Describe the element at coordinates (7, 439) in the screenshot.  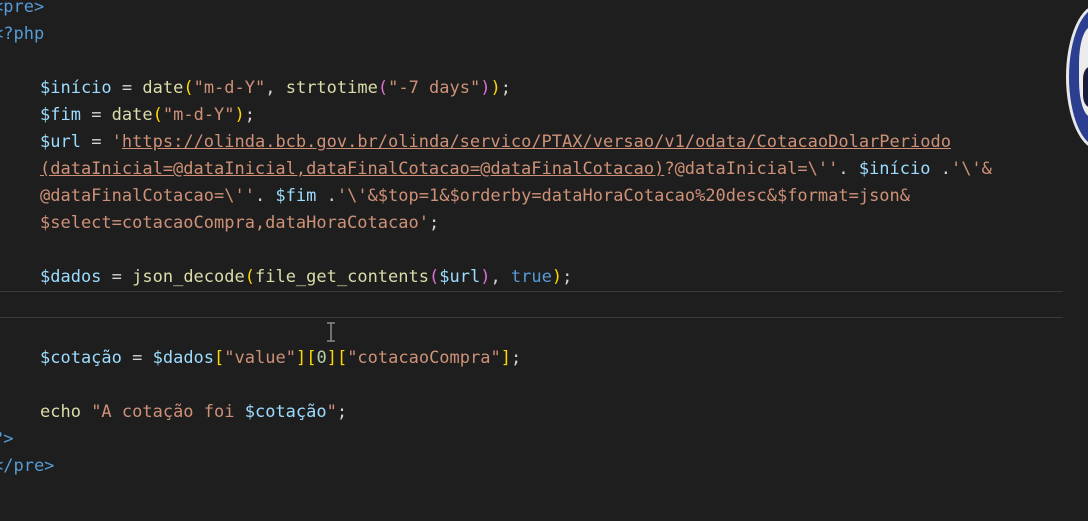
I see `code-token: ?>` at that location.